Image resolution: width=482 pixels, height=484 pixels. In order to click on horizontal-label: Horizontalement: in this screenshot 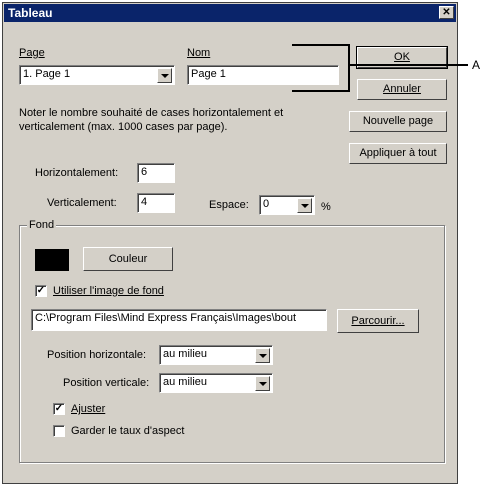, I will do `click(77, 173)`.